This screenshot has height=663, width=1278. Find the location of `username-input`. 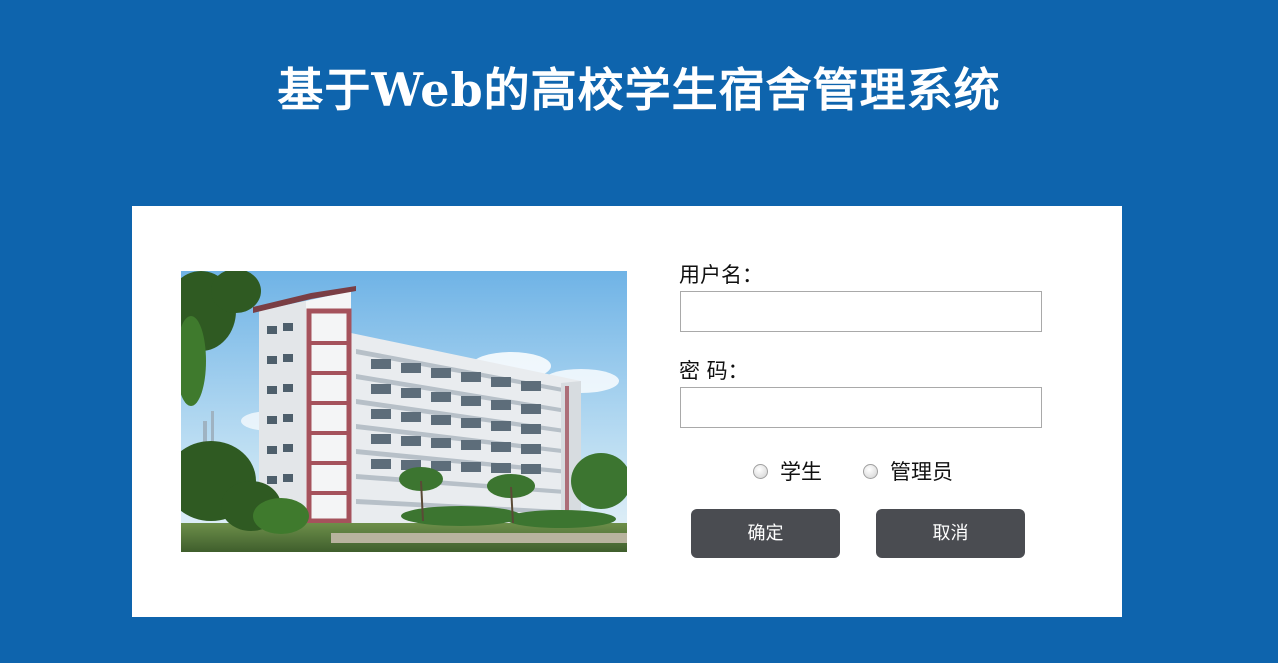

username-input is located at coordinates (861, 311).